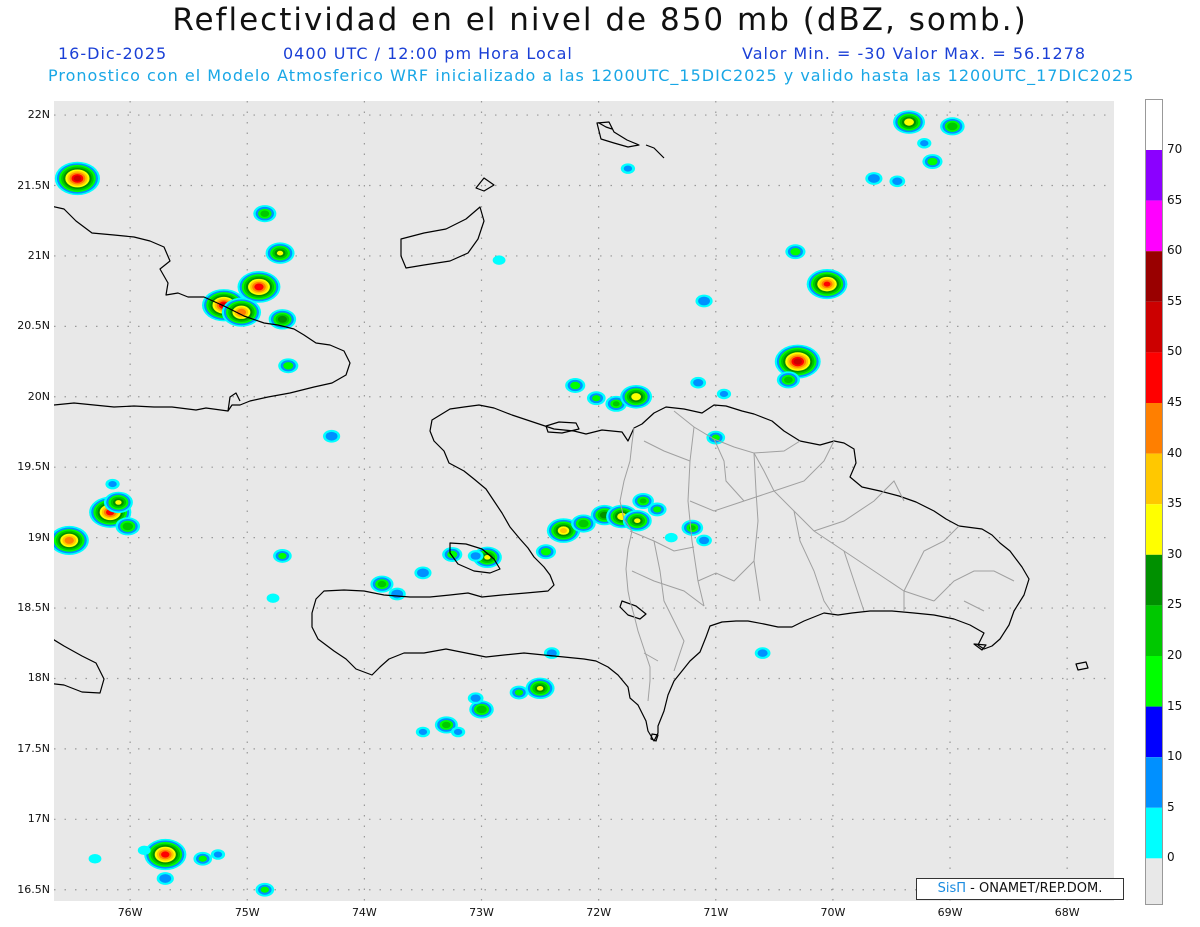 The image size is (1200, 927). Describe the element at coordinates (113, 53) in the screenshot. I see `forecast-date: 16-Dic-2025` at that location.